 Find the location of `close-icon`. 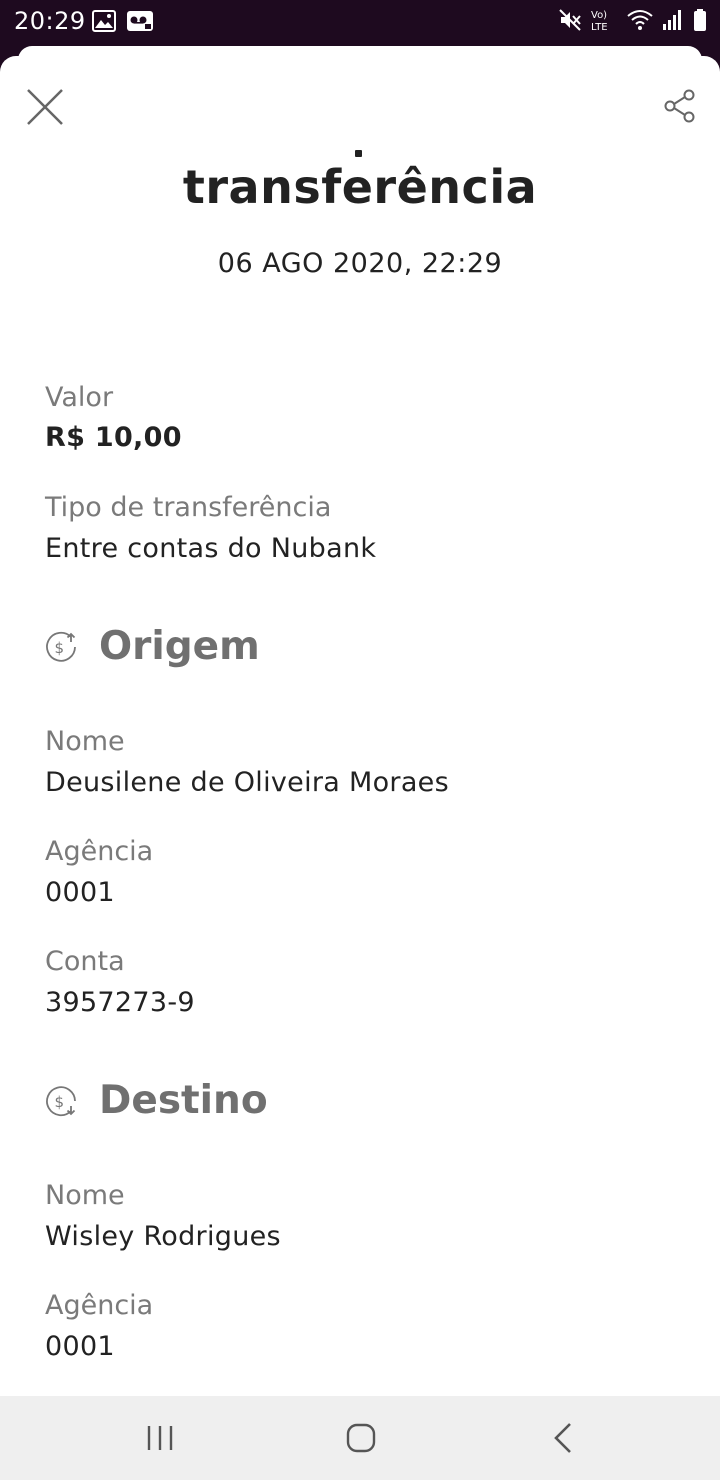

close-icon is located at coordinates (45, 107).